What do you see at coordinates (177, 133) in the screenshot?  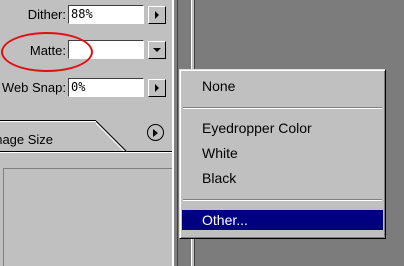 I see `palette-border-dark` at bounding box center [177, 133].